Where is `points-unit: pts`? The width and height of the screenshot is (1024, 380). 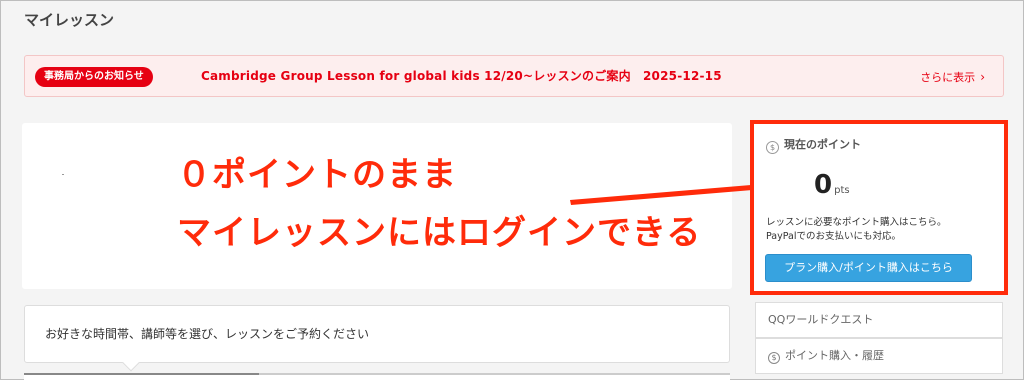
points-unit: pts is located at coordinates (842, 190).